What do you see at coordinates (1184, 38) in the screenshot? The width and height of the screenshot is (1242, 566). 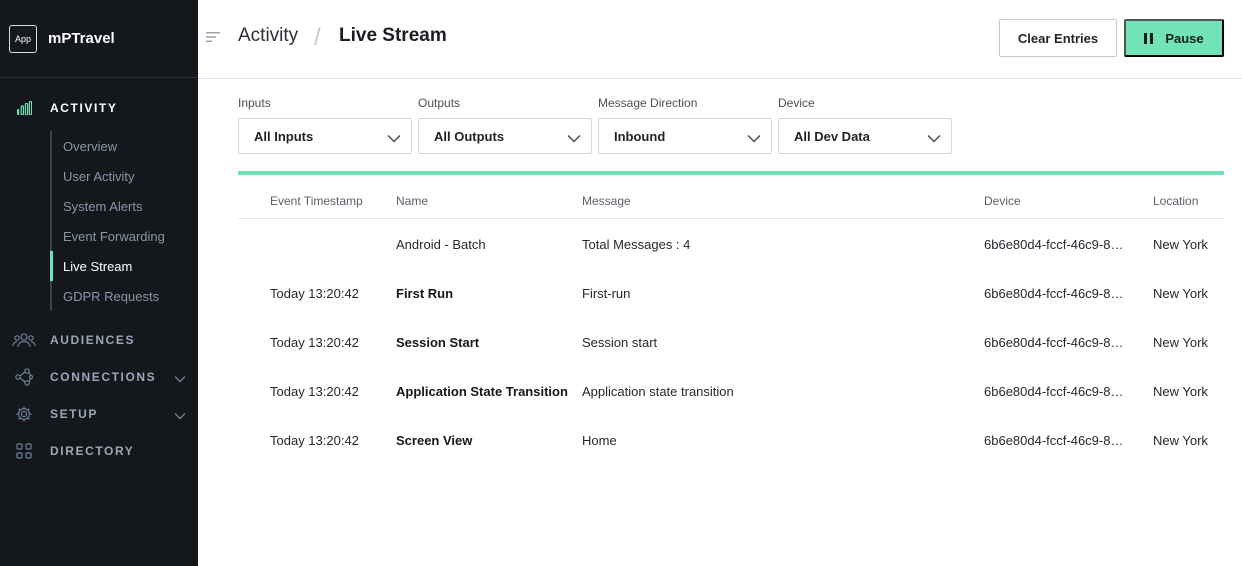 I see `pause-button-label: Pause` at bounding box center [1184, 38].